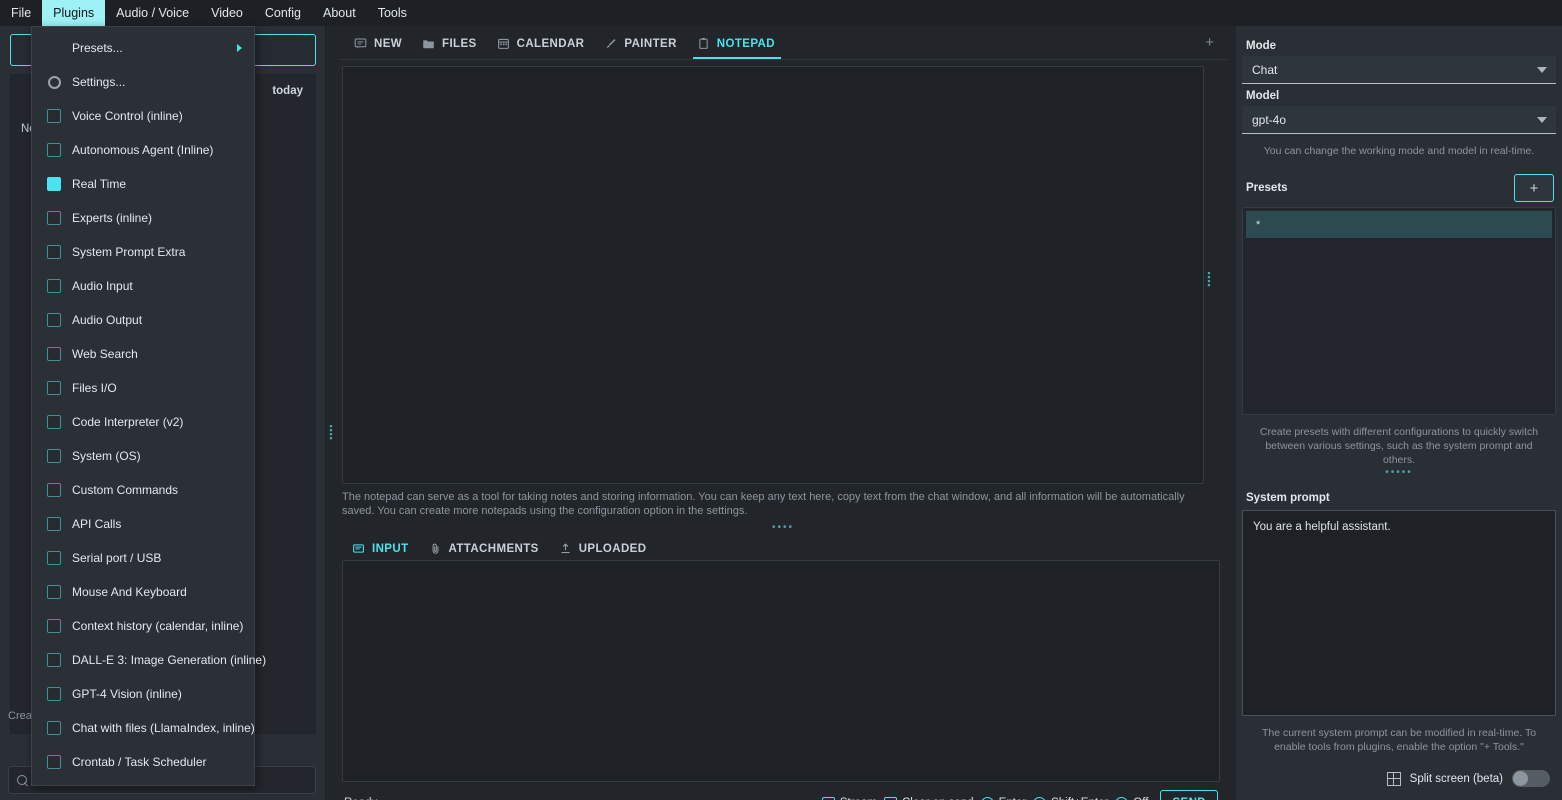 This screenshot has height=800, width=1562. I want to click on presets-splitter-handle: •••••, so click(1399, 472).